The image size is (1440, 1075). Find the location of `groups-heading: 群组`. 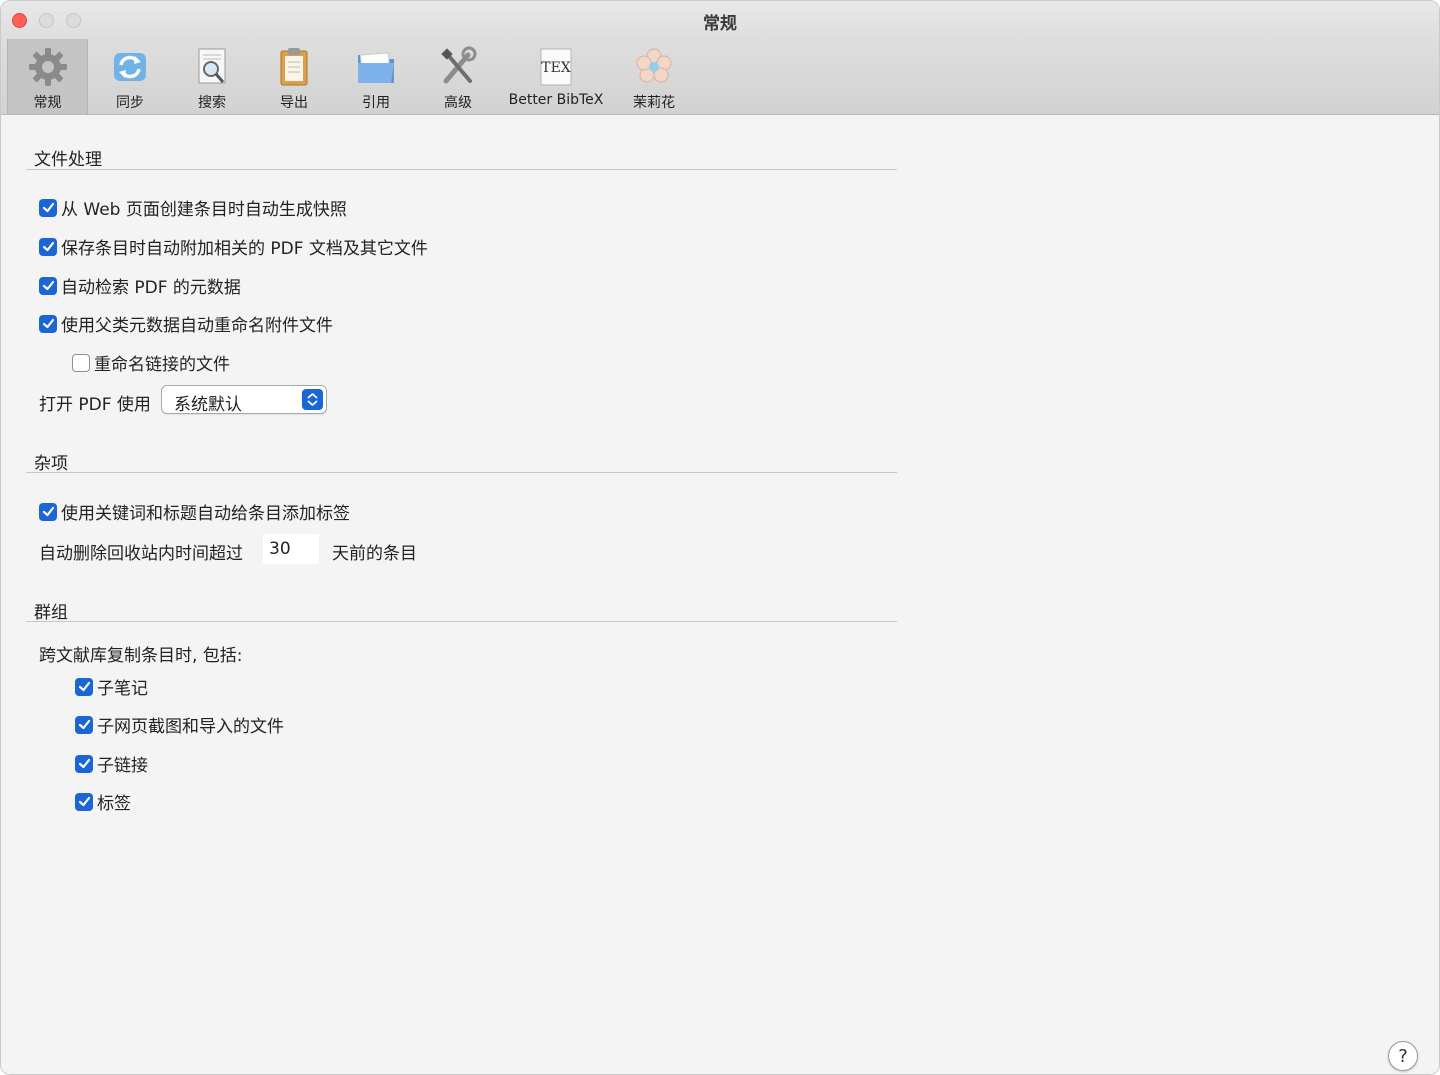

groups-heading: 群组 is located at coordinates (51, 613).